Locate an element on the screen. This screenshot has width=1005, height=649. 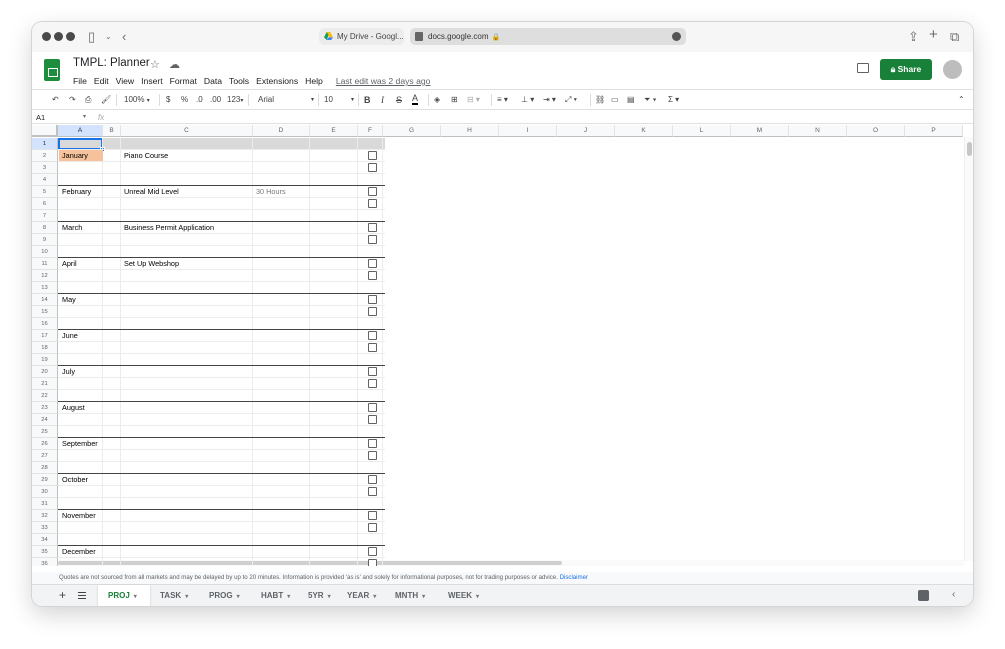
column-header-j: J is located at coordinates (586, 131).